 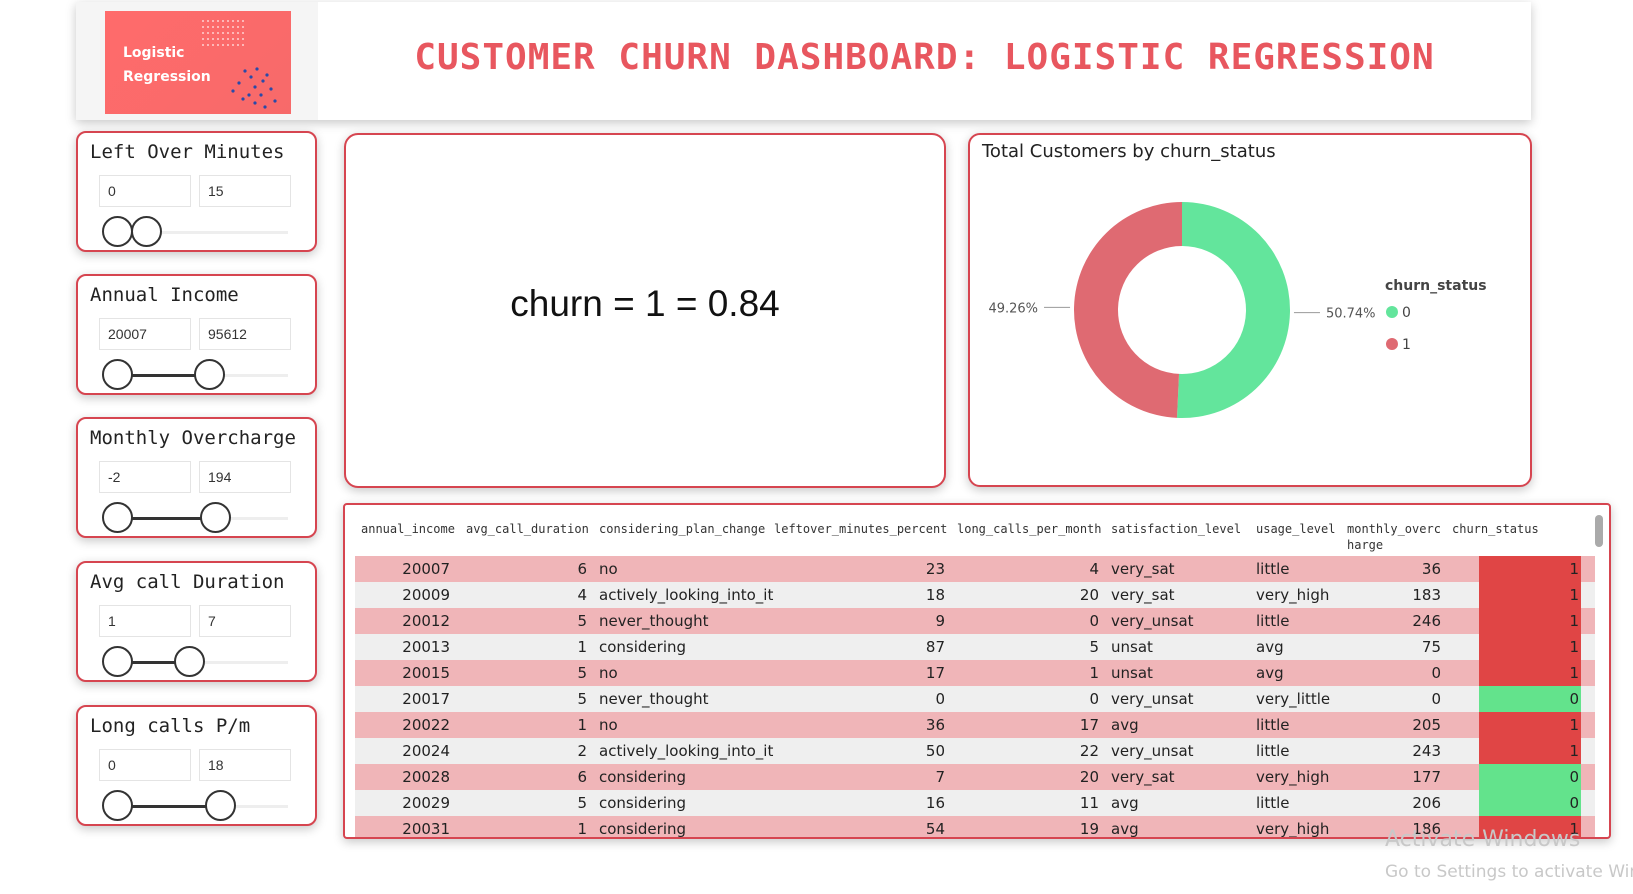 What do you see at coordinates (245, 765) in the screenshot?
I see `max-value-input: 18` at bounding box center [245, 765].